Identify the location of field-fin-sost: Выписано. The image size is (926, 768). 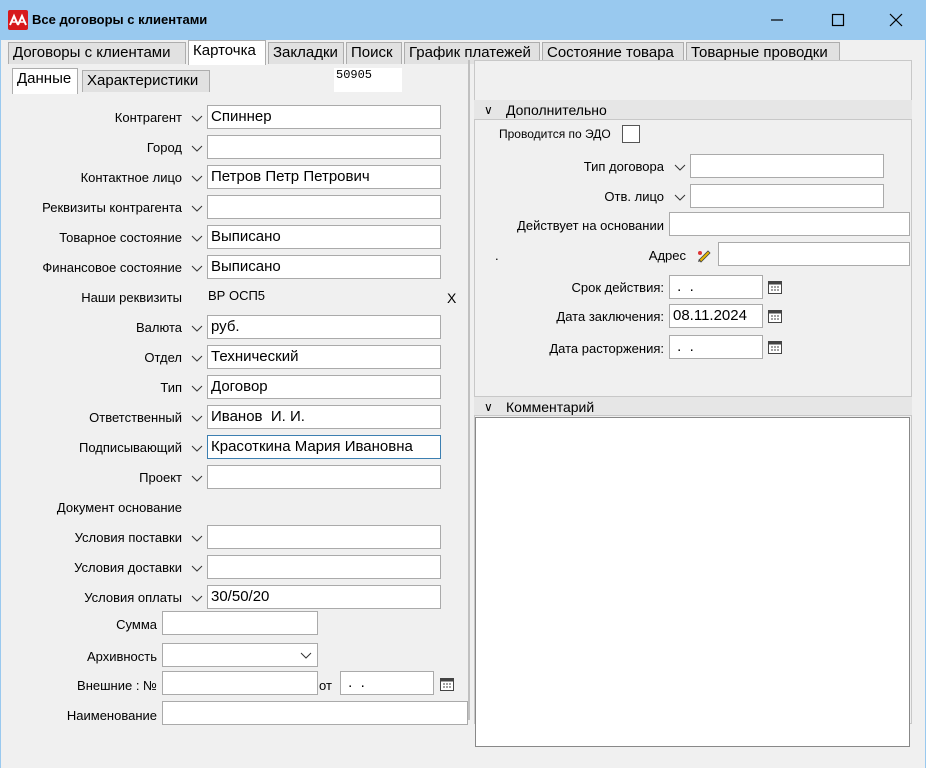
(324, 267).